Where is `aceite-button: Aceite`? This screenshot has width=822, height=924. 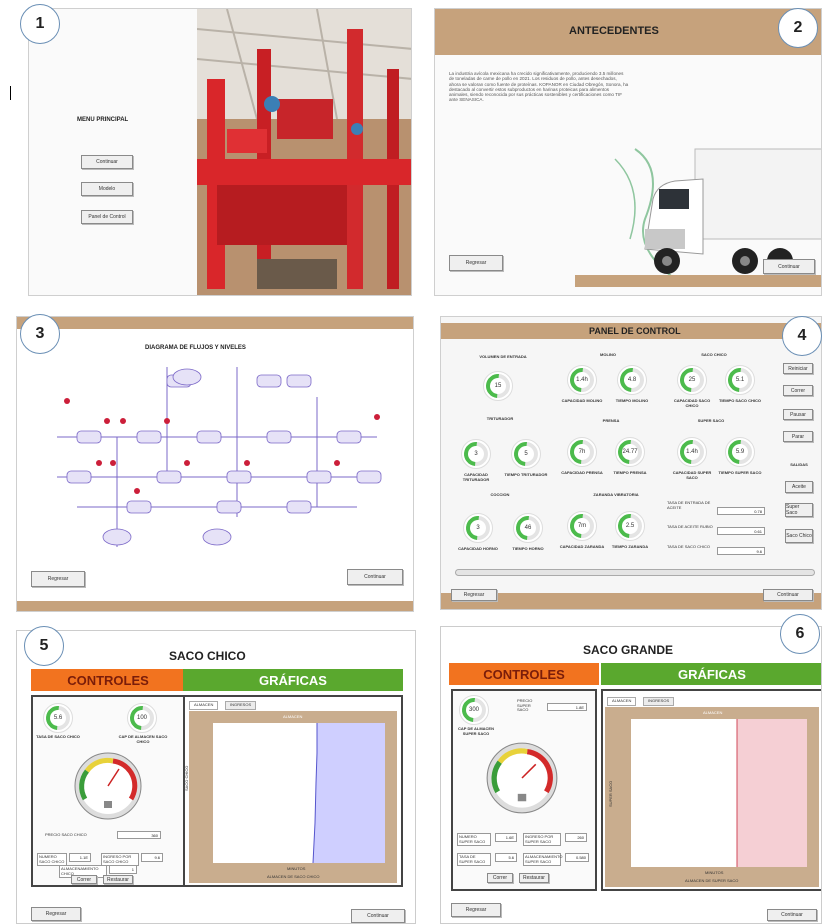
aceite-button: Aceite is located at coordinates (799, 487).